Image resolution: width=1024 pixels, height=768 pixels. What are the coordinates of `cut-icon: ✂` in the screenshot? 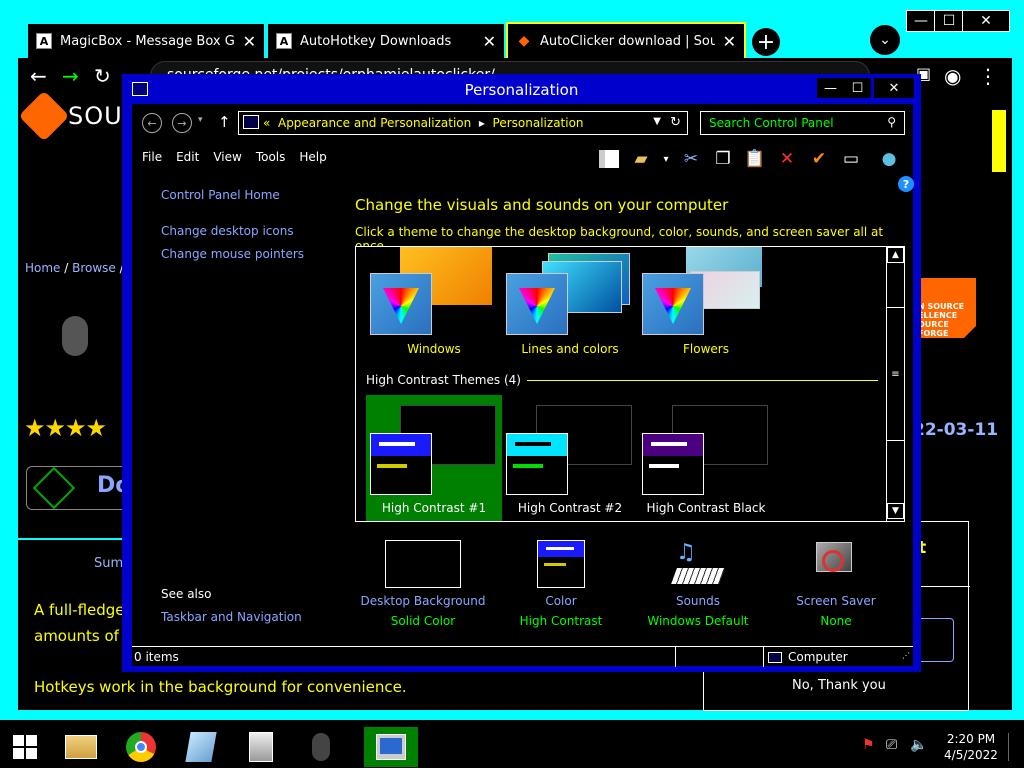 It's located at (691, 159).